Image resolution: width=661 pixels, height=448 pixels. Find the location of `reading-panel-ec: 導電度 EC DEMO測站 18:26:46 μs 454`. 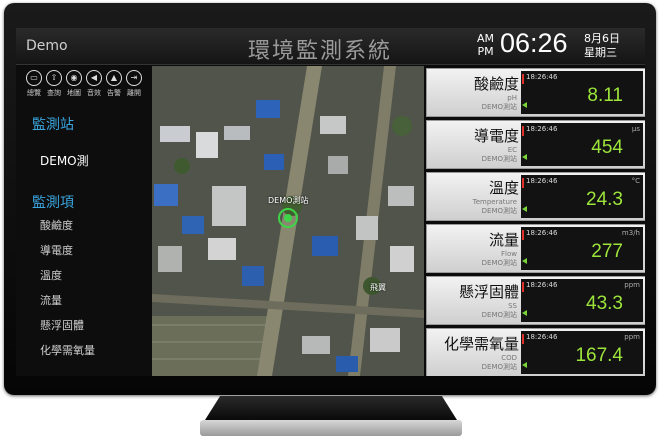

reading-panel-ec: 導電度 EC DEMO測站 18:26:46 μs 454 is located at coordinates (535, 144).